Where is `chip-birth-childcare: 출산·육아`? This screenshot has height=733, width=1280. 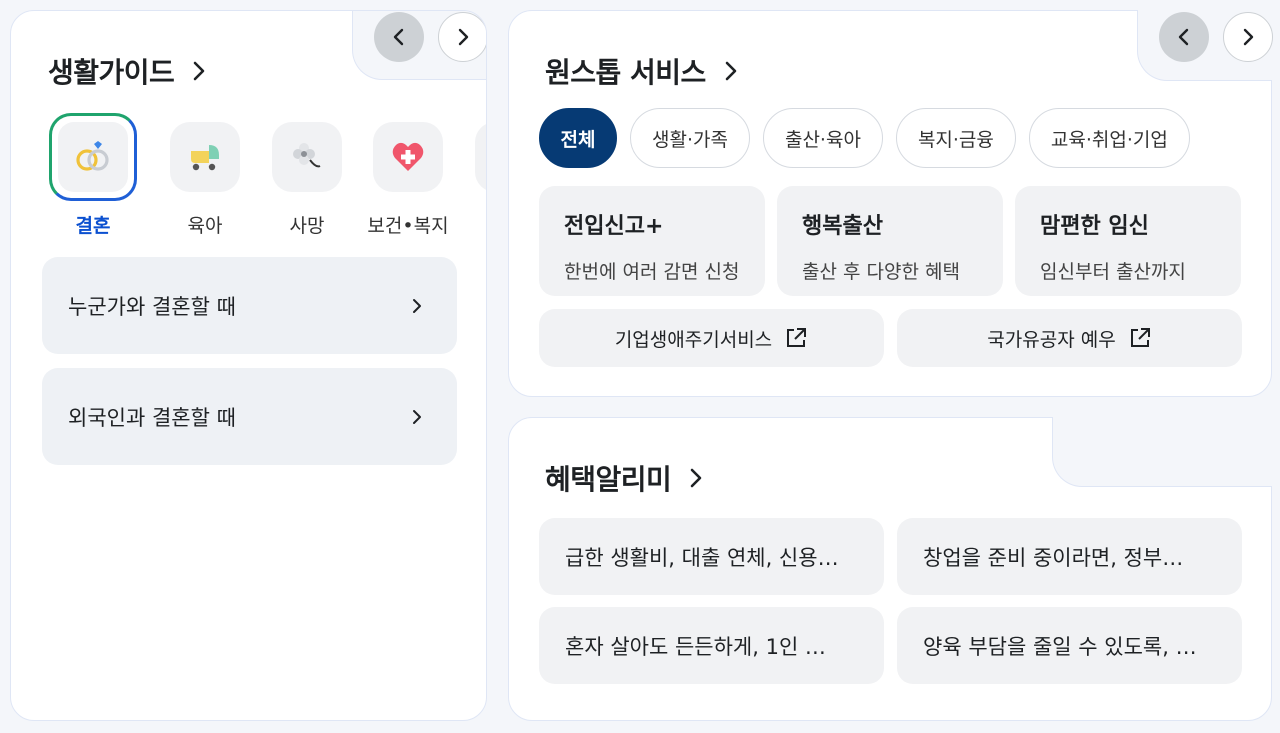 chip-birth-childcare: 출산·육아 is located at coordinates (822, 138).